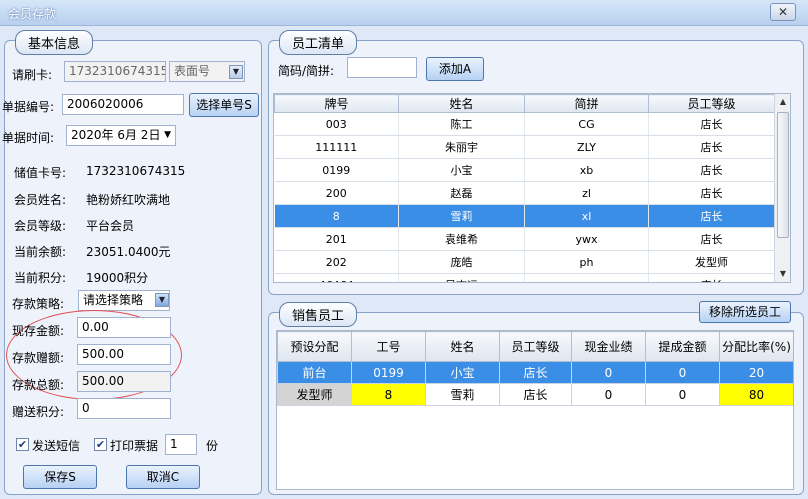  I want to click on basic-info-title: 基本信息, so click(54, 42).